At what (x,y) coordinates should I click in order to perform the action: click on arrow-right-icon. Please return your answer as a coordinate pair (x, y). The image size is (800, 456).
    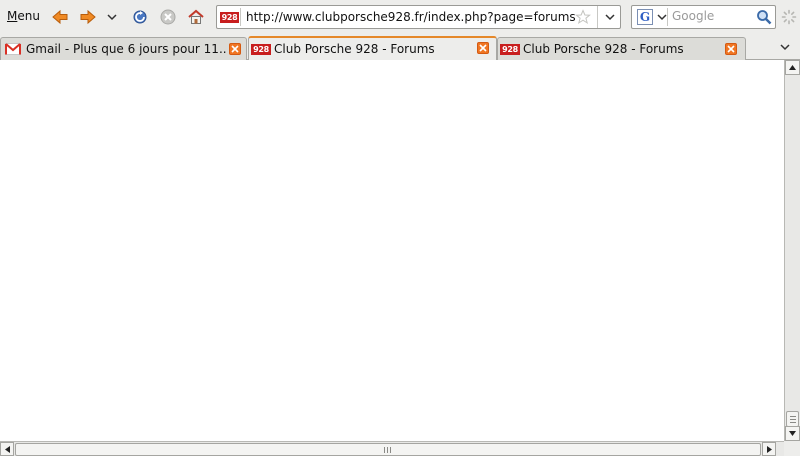
    Looking at the image, I should click on (769, 449).